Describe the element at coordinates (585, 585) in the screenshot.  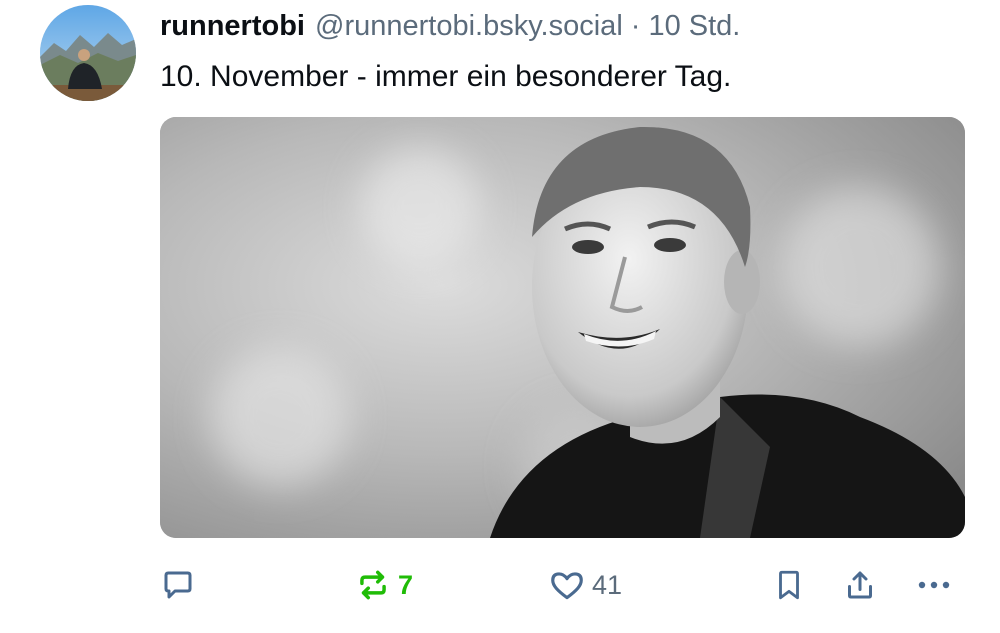
I see `like-button: 41` at that location.